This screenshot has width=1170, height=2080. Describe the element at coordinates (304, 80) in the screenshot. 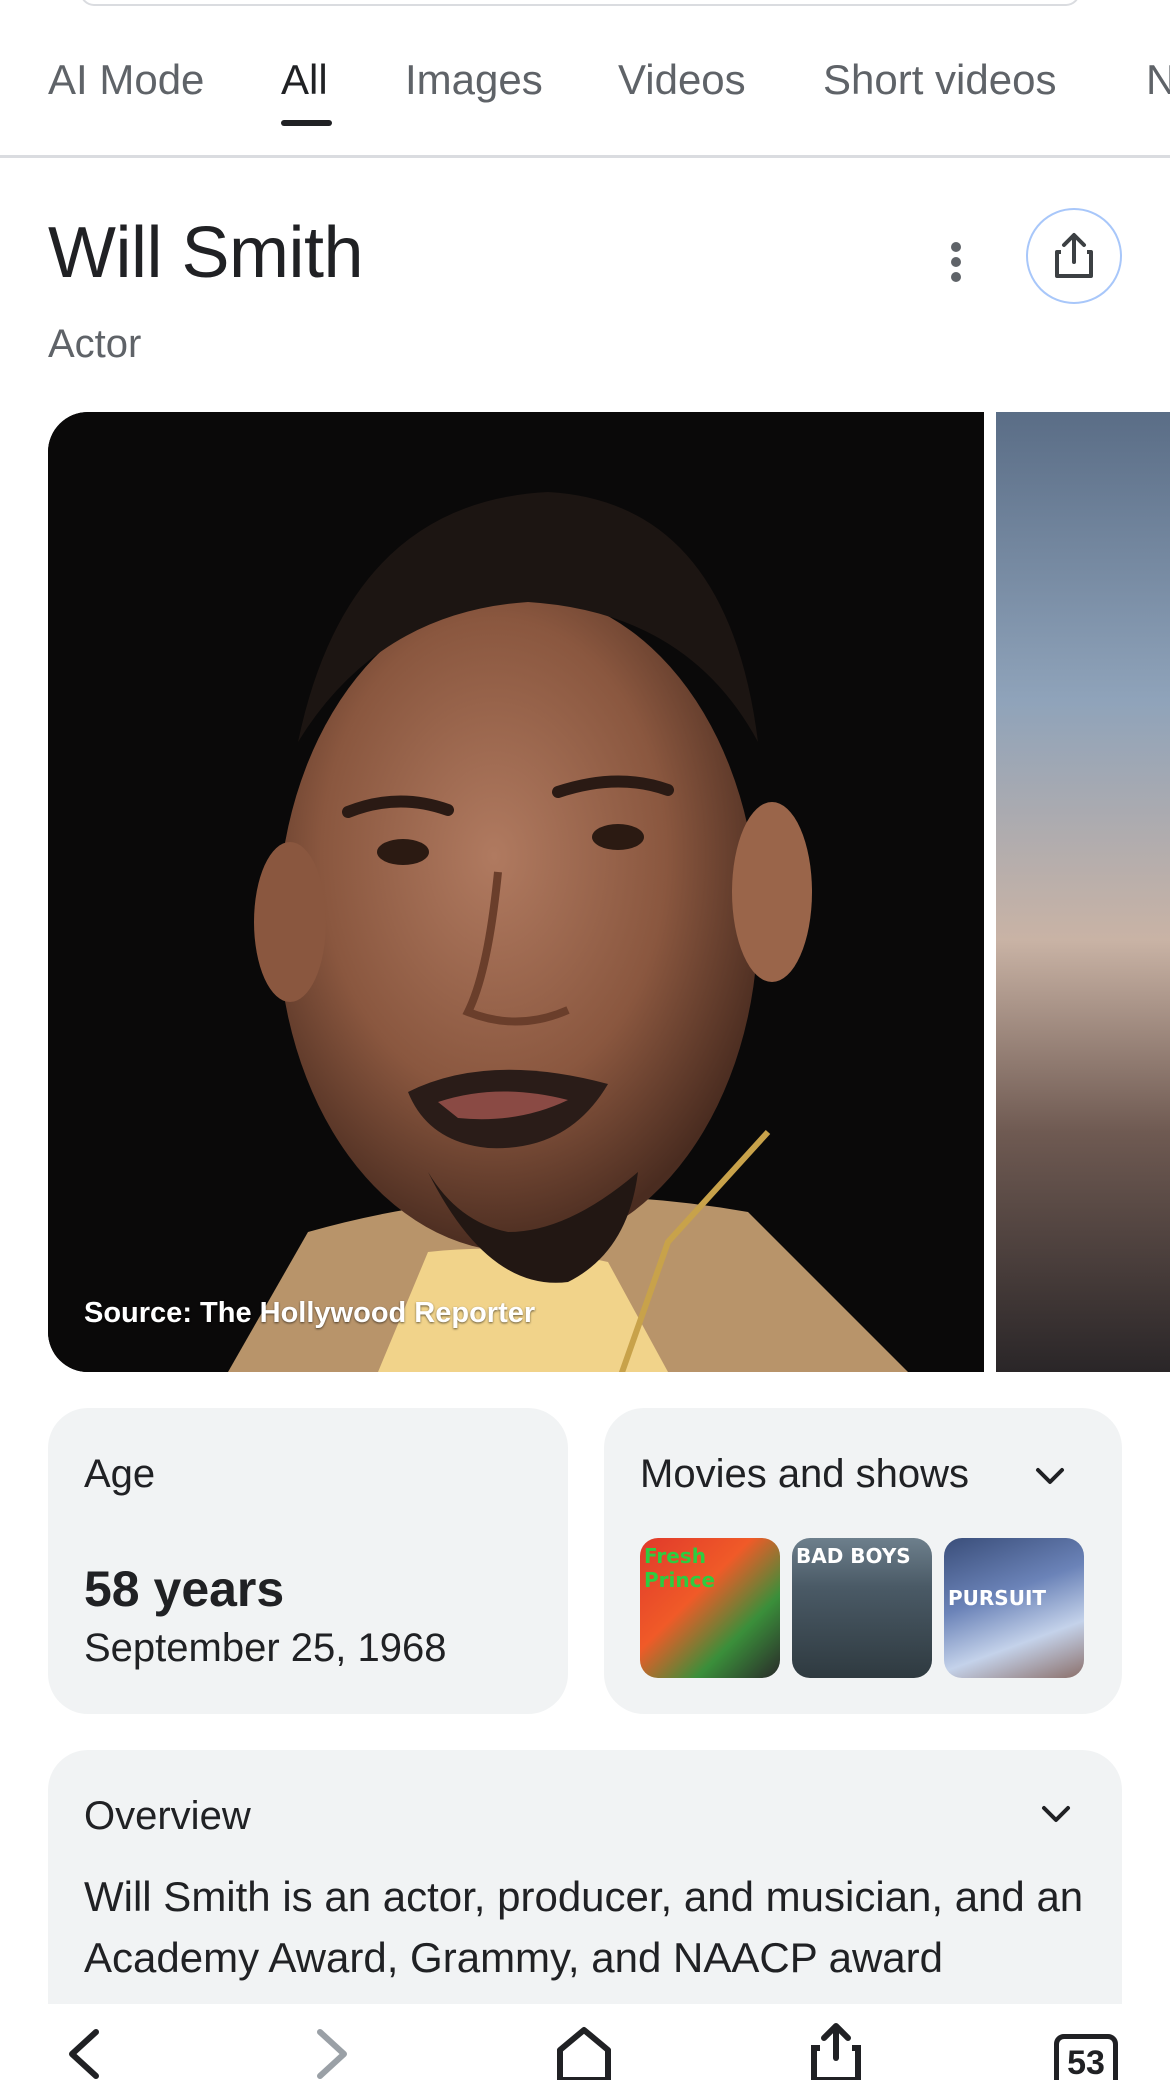

I see `tab-all: All` at that location.